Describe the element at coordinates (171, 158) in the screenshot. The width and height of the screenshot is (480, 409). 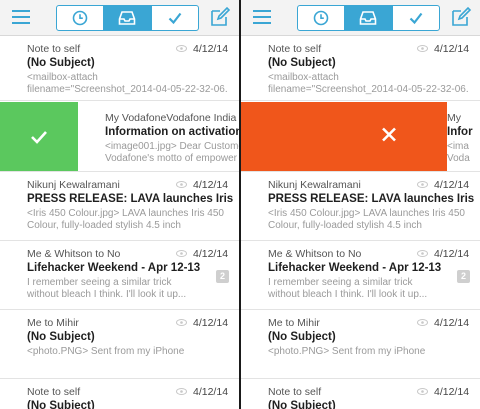
I see `email-preview-line2: Vodafone's motto of empower` at that location.